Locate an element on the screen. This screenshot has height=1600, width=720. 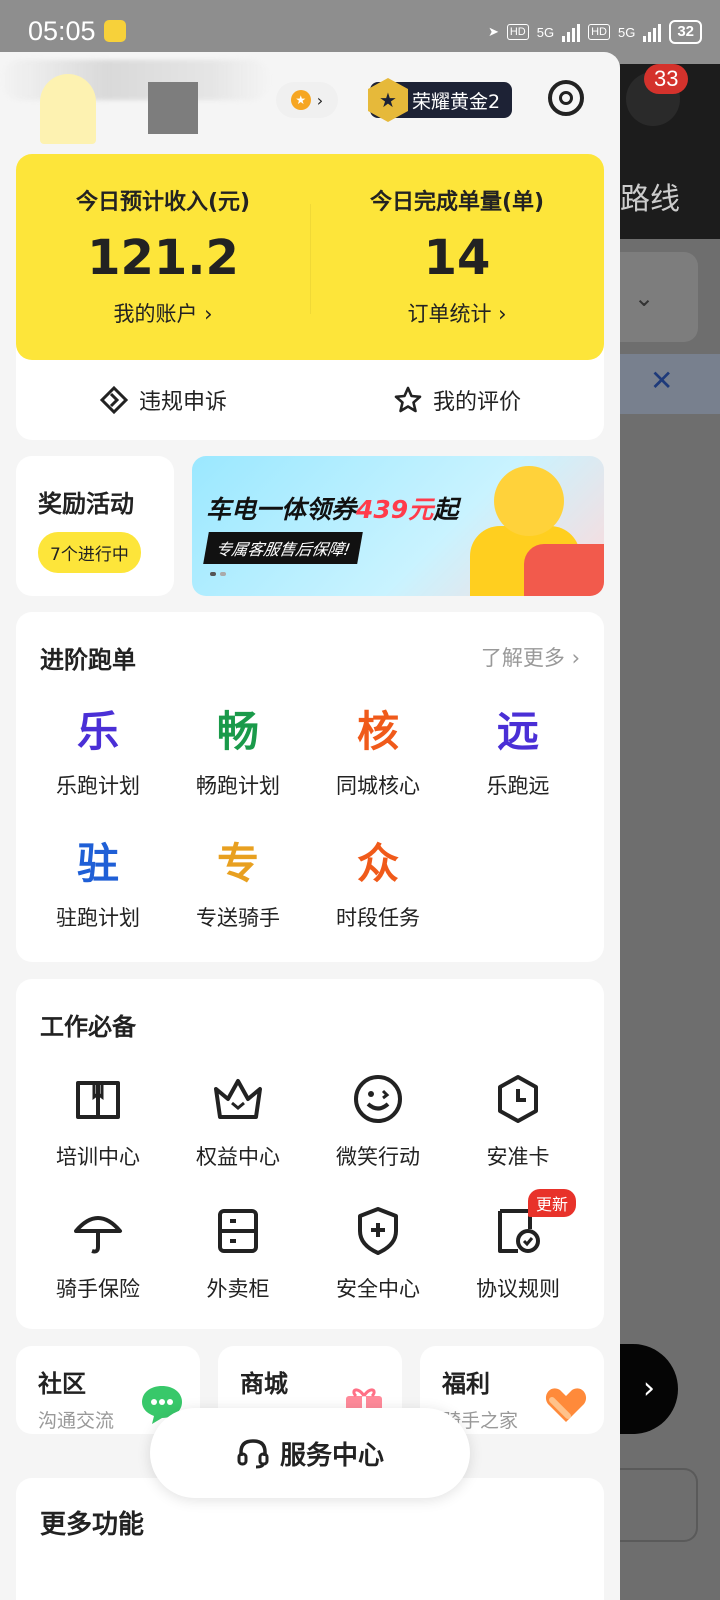
banner-pager is located at coordinates (218, 574).